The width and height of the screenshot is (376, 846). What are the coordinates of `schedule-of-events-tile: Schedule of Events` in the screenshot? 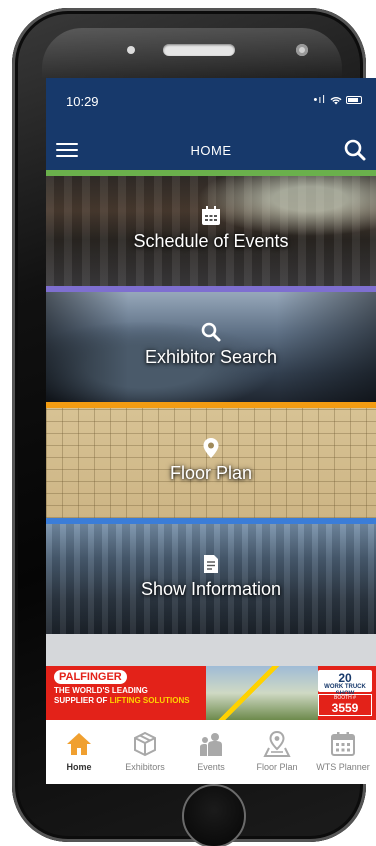 It's located at (211, 228).